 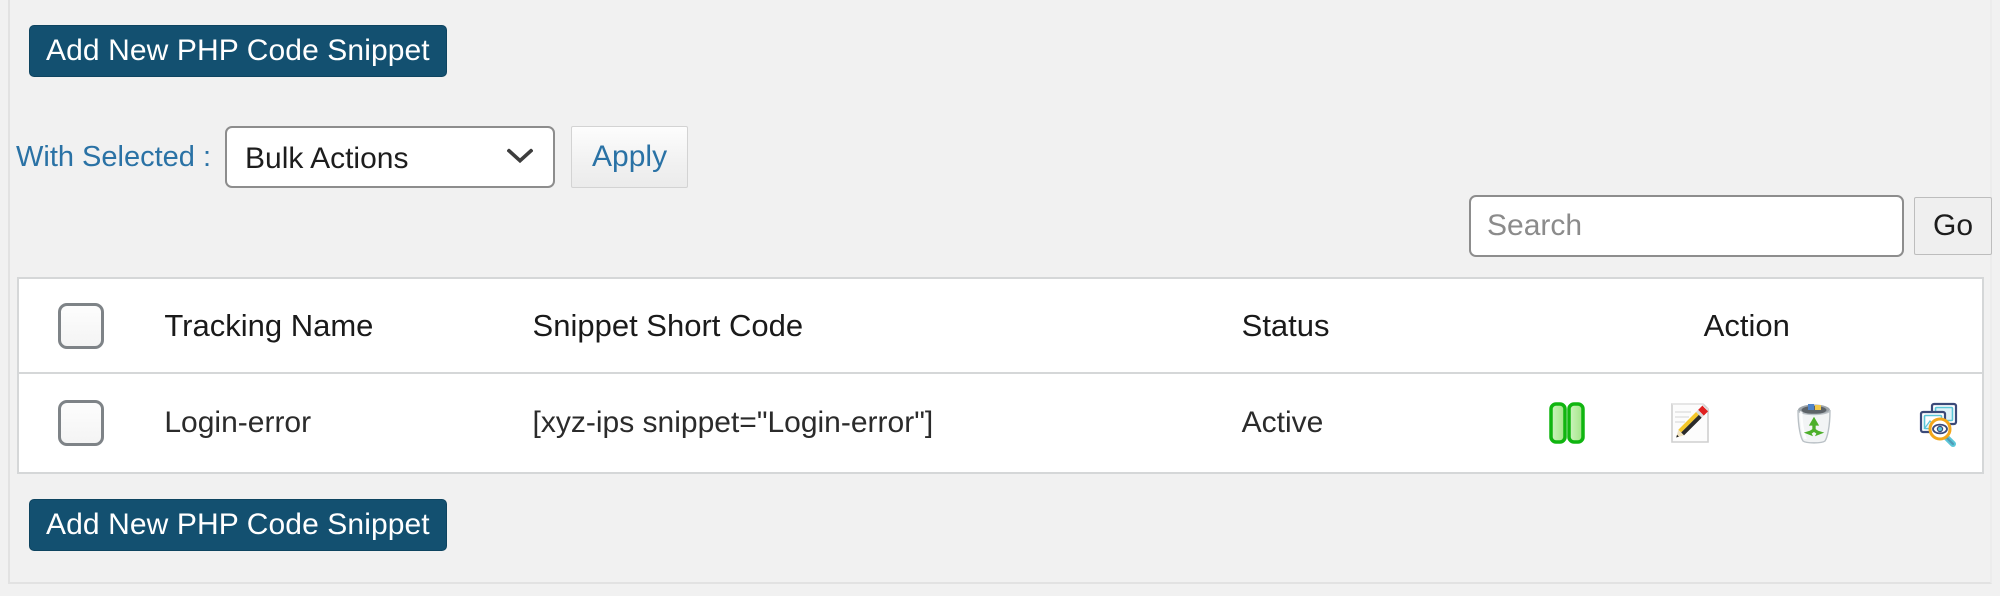 I want to click on with-selected-label: With Selected :, so click(x=114, y=156).